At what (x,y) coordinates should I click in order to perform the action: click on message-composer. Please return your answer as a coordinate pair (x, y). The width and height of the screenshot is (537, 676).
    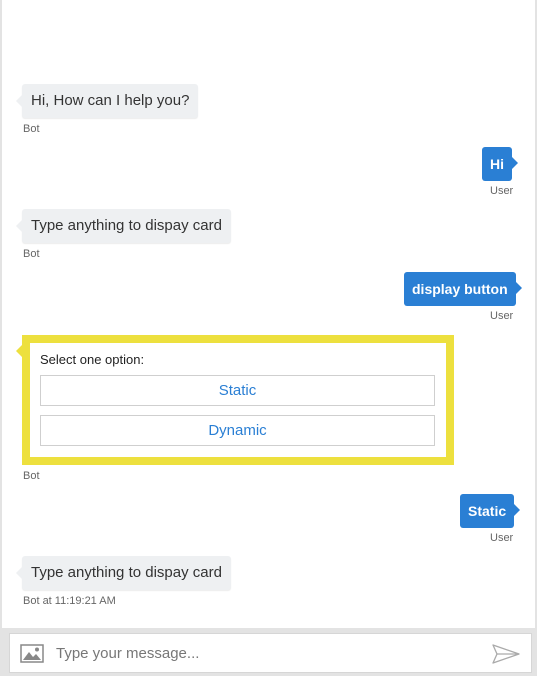
    Looking at the image, I should click on (269, 652).